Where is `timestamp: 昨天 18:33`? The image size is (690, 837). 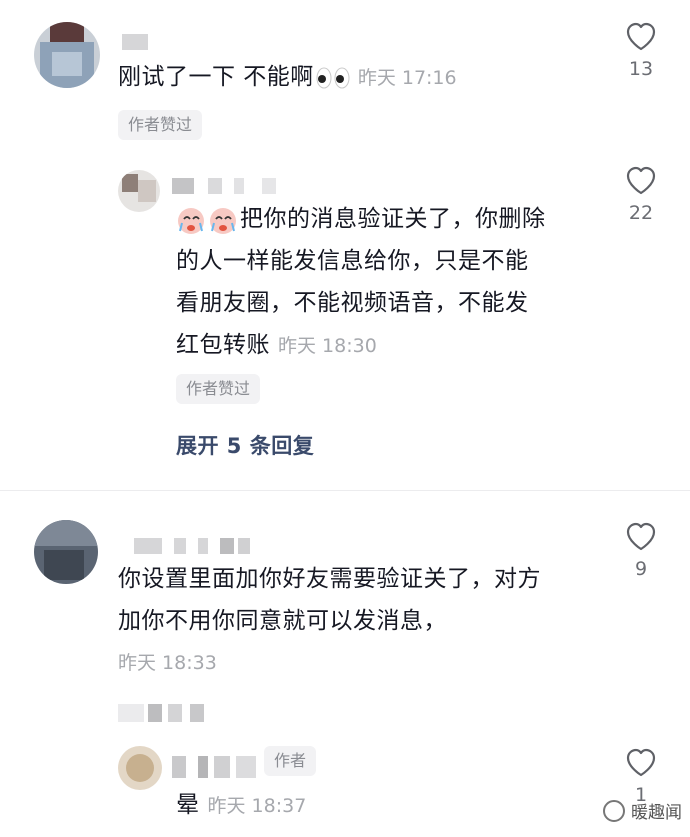 timestamp: 昨天 18:33 is located at coordinates (167, 663).